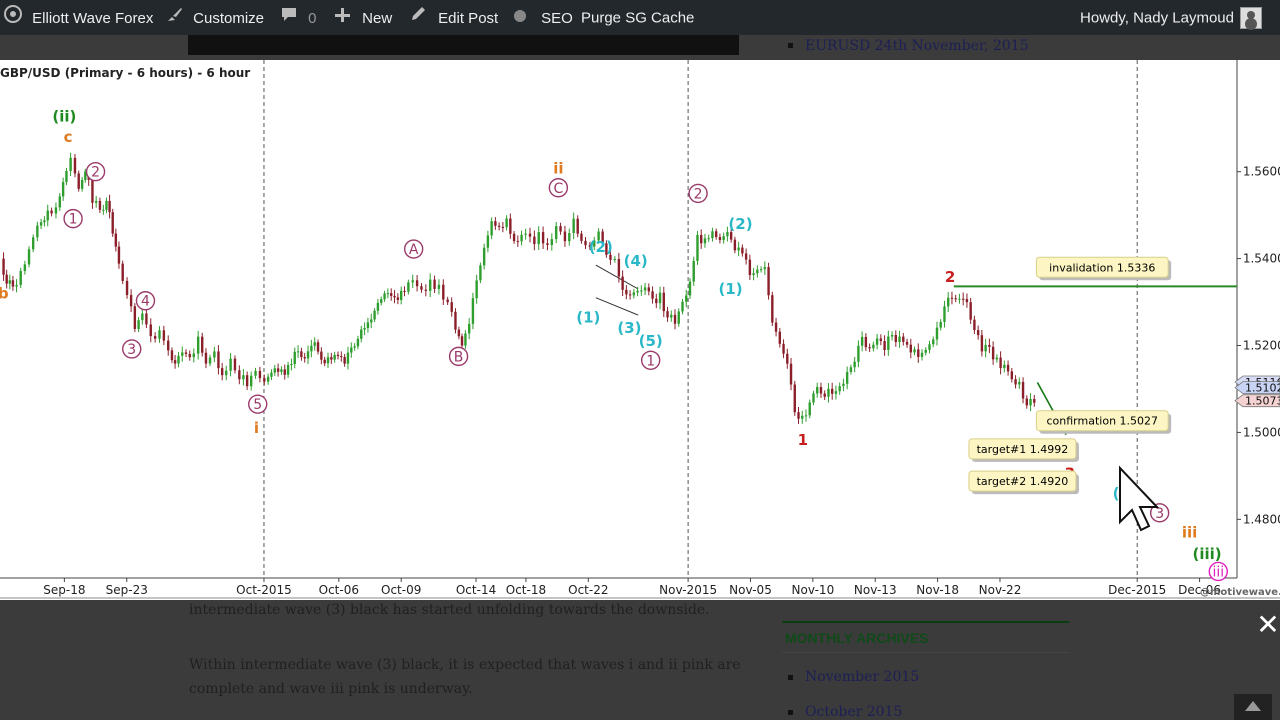  Describe the element at coordinates (617, 306) in the screenshot. I see `triangle-line` at that location.